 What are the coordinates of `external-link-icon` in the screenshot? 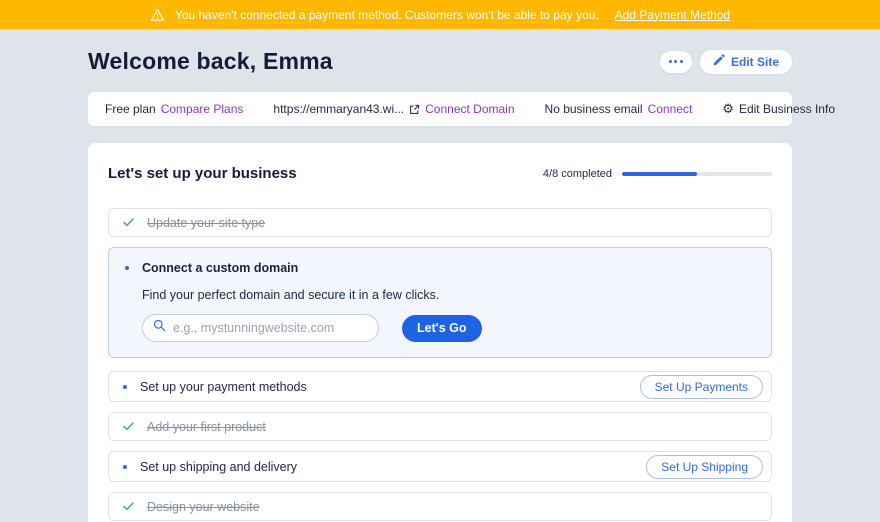 It's located at (414, 109).